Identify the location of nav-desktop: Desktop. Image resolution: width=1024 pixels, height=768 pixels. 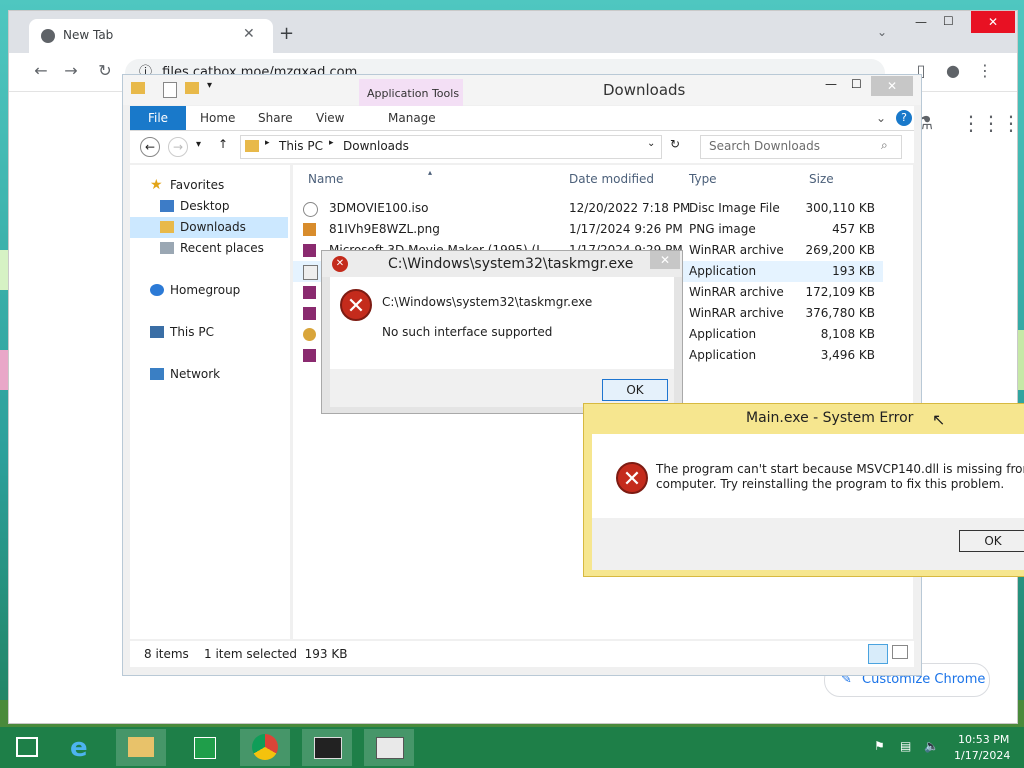
(209, 206).